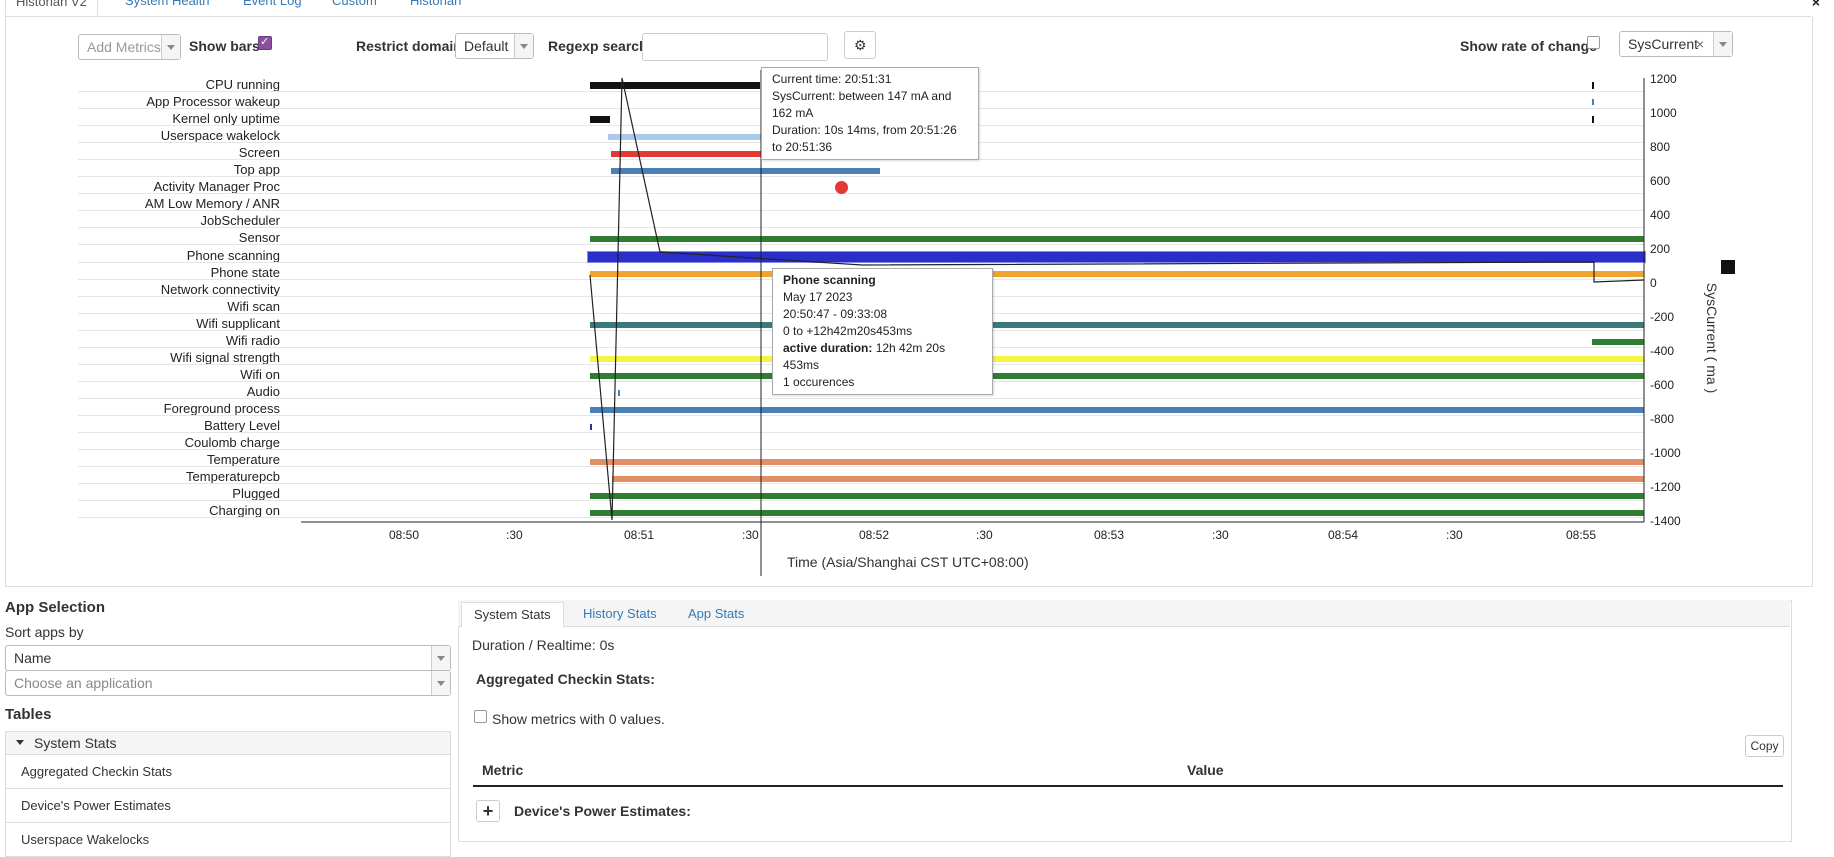  What do you see at coordinates (1665, 487) in the screenshot?
I see `y-tick-label: -1200` at bounding box center [1665, 487].